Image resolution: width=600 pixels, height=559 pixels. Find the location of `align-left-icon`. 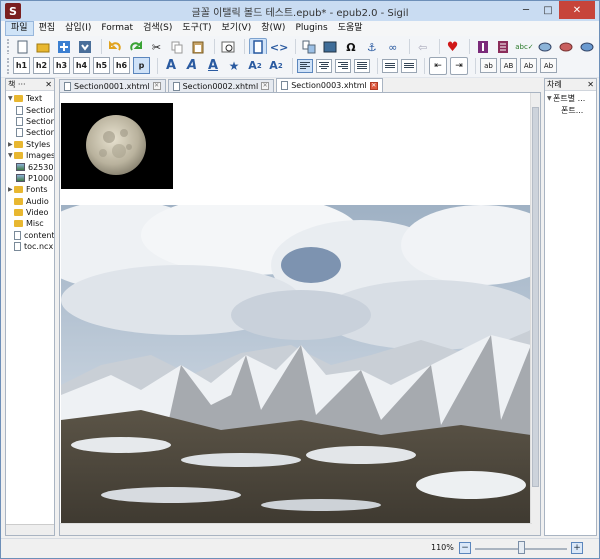

align-left-icon is located at coordinates (305, 65).